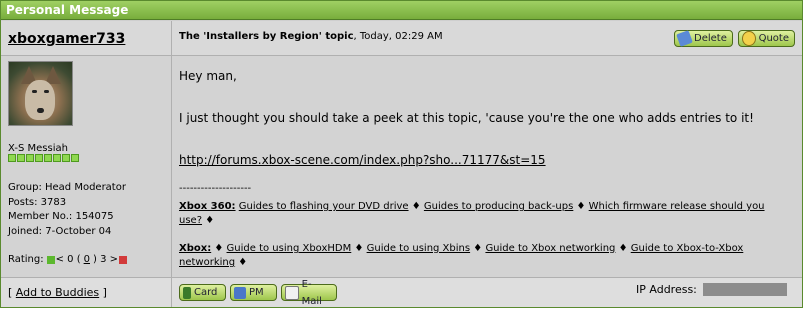 The image size is (803, 310). Describe the element at coordinates (749, 38) in the screenshot. I see `speech-bubble-icon` at that location.